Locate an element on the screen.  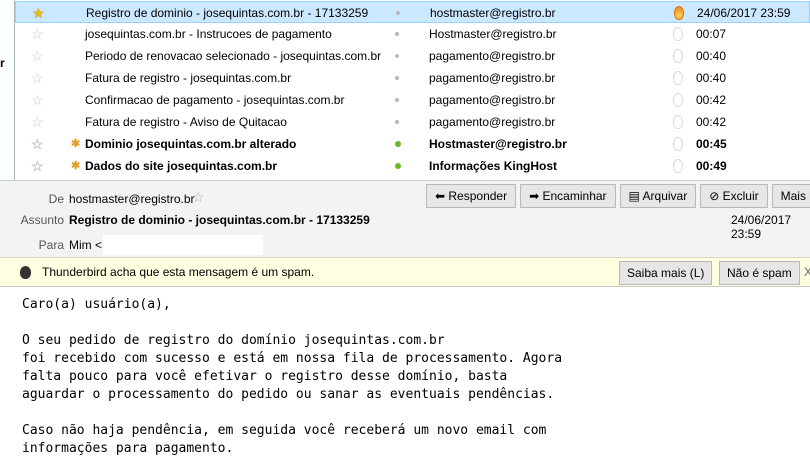
close-icon: X is located at coordinates (807, 272).